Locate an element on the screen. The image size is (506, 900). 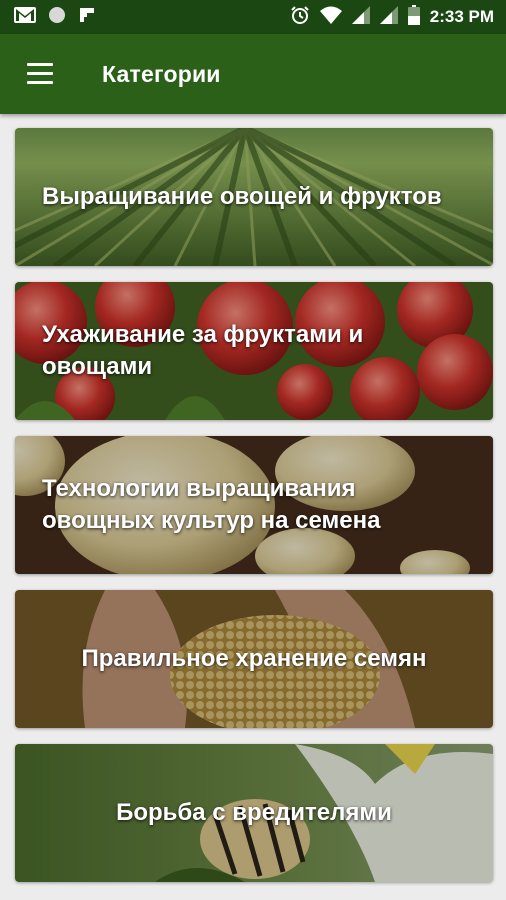
category-card: Выращивание овощей и фруктов is located at coordinates (254, 197).